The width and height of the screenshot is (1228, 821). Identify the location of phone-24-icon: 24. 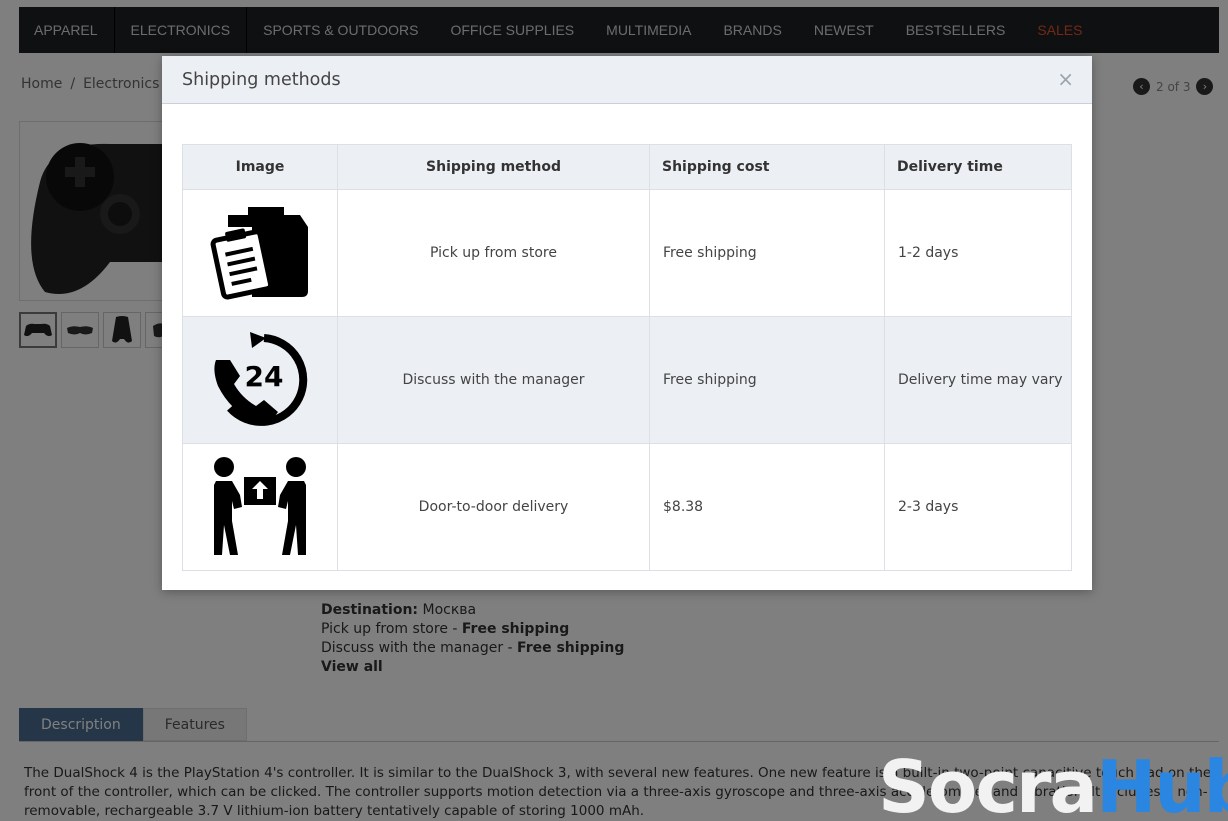
(261, 379).